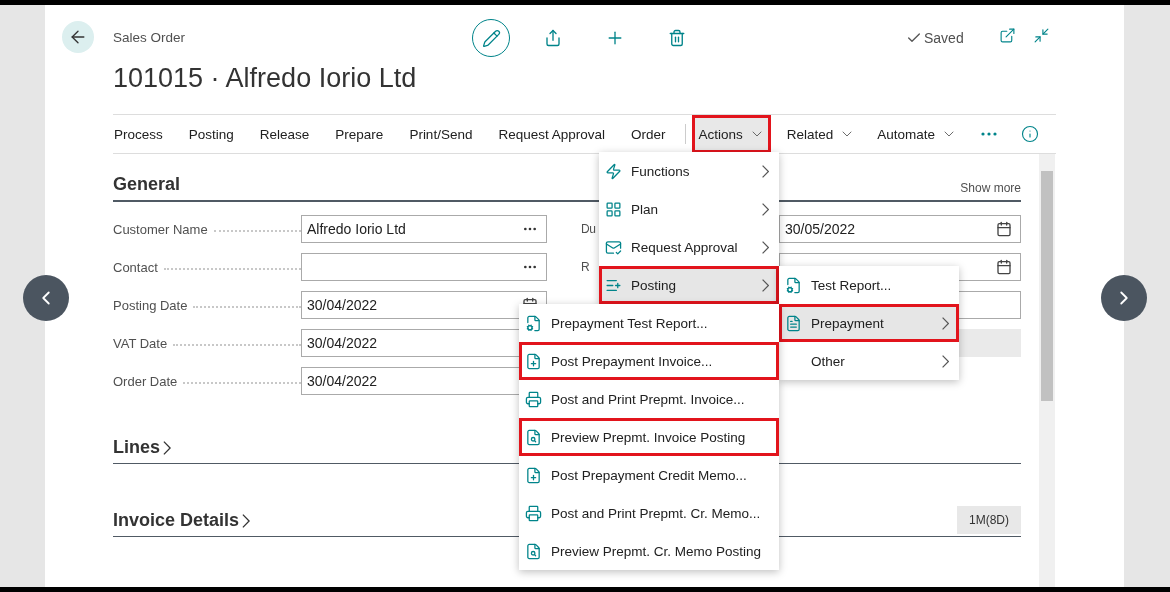 The image size is (1170, 592). I want to click on previous-button, so click(46, 298).